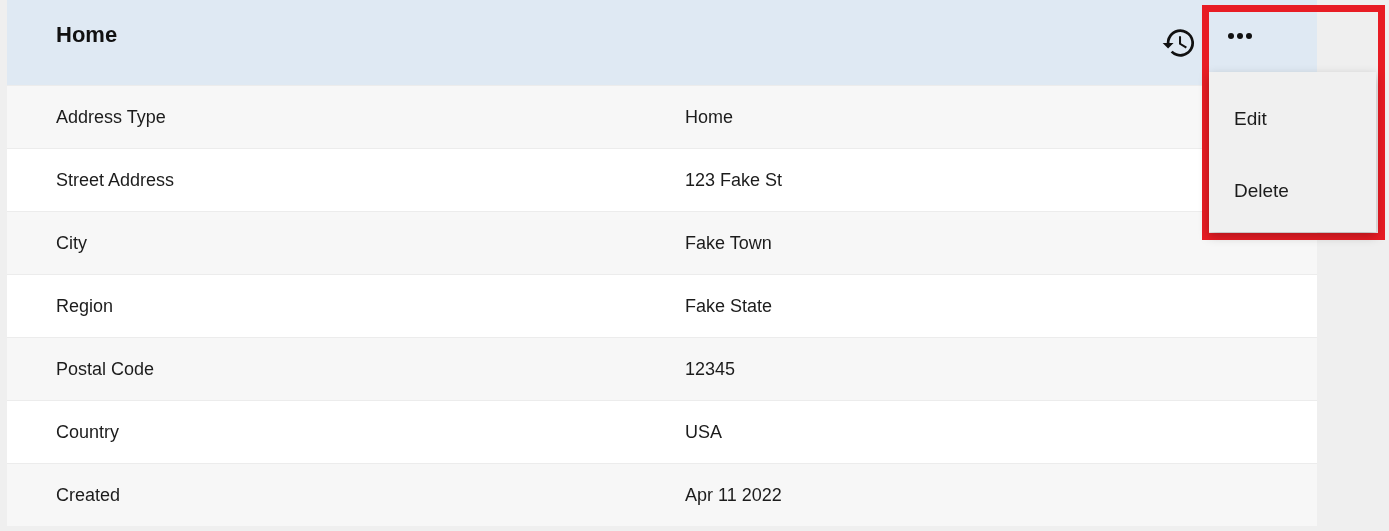  I want to click on history-button, so click(1179, 43).